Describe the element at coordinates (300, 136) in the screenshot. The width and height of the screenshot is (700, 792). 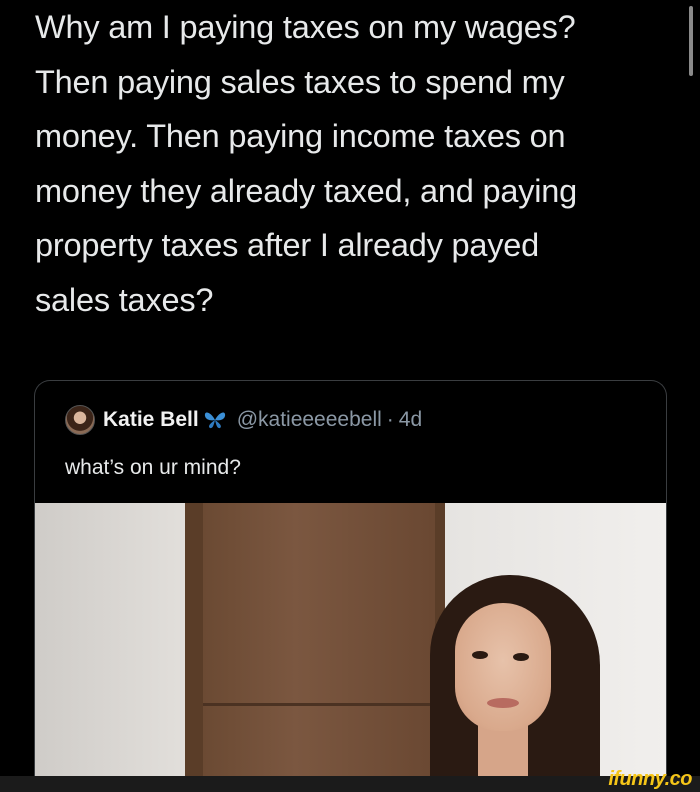
I see `tweet-text-line: money. Then paying income taxes on` at that location.